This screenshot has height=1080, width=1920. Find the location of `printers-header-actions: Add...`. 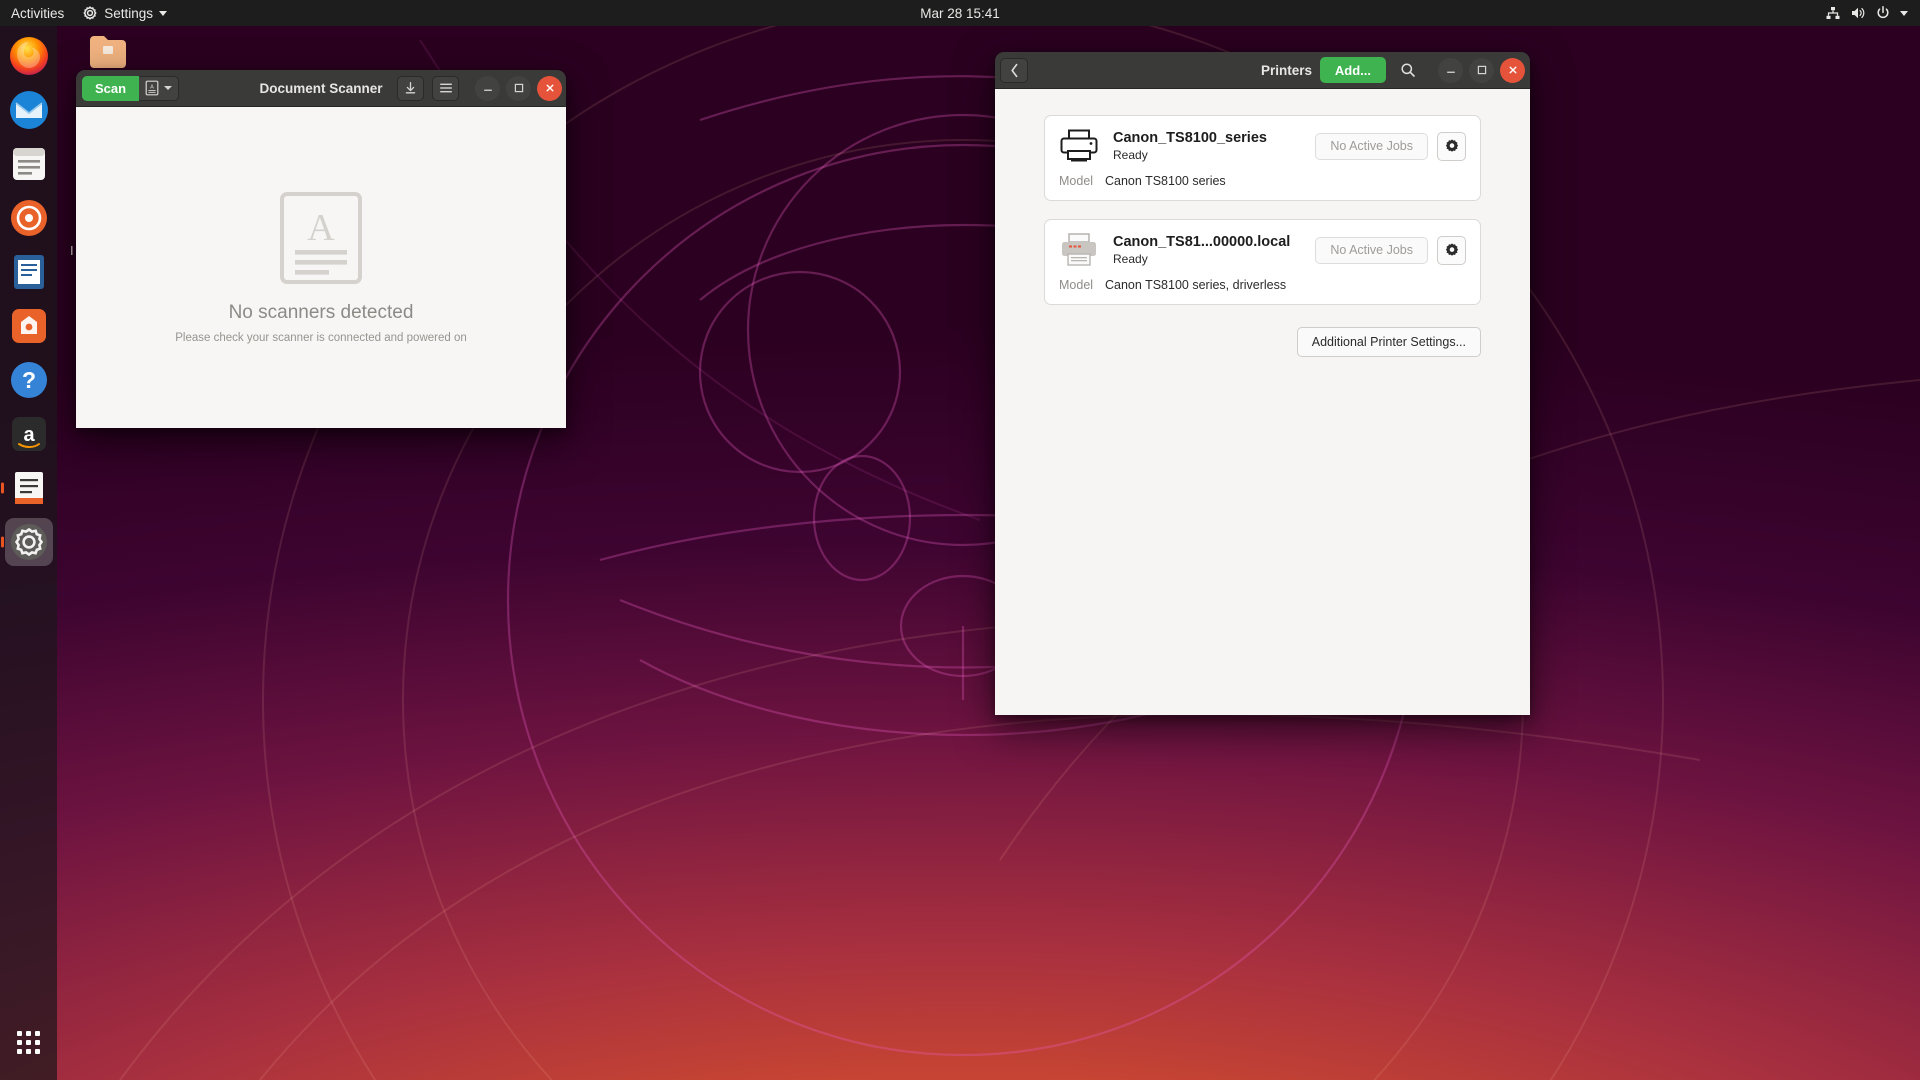

printers-header-actions: Add... is located at coordinates (1422, 70).